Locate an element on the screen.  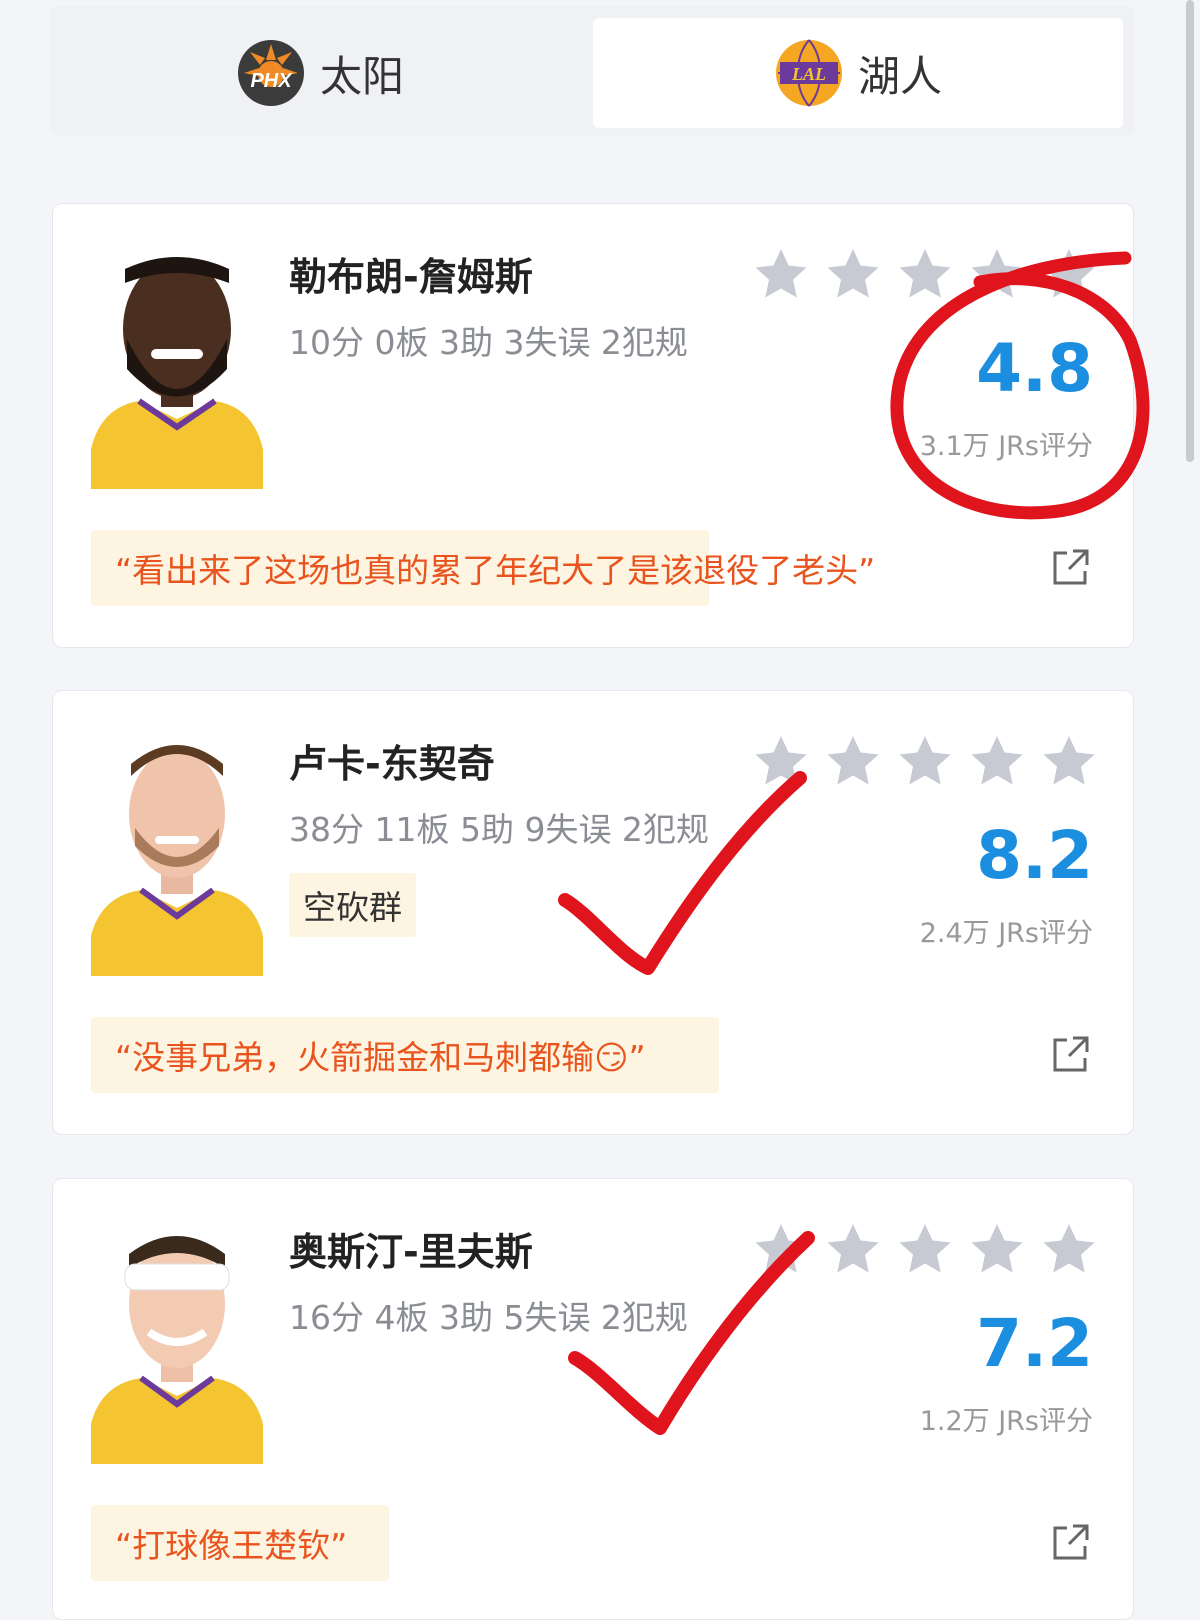
tab-lakers: LAL 湖人 is located at coordinates (858, 73).